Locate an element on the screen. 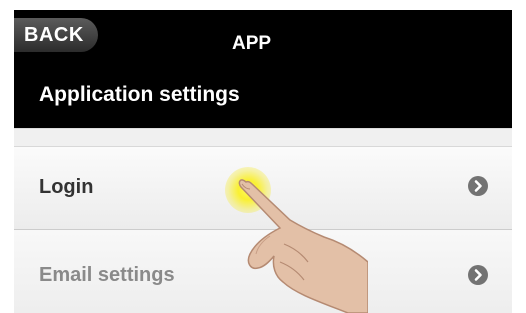 This screenshot has width=526, height=313. back-button: BACK is located at coordinates (56, 35).